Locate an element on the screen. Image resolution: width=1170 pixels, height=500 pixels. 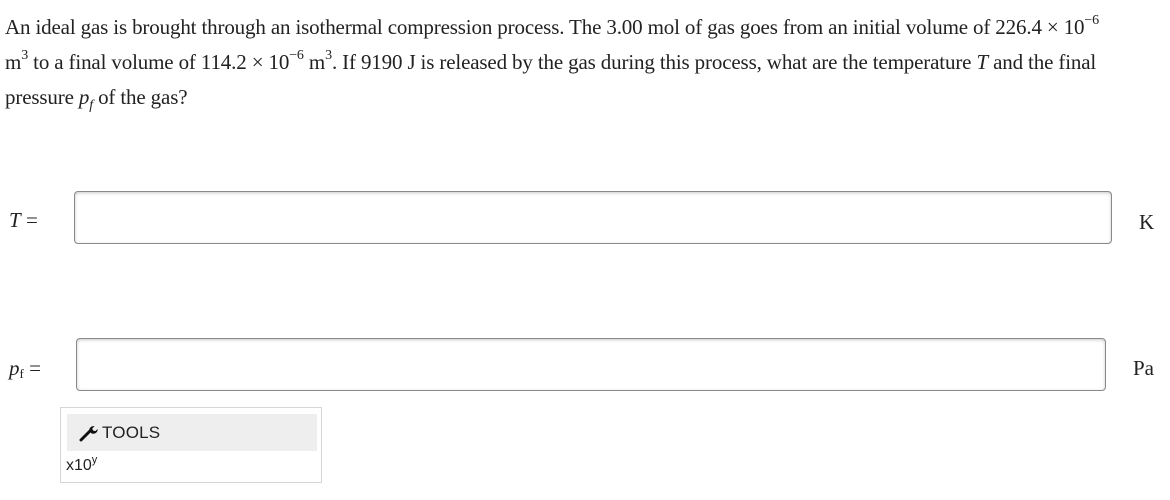
tools-button: TOOLS is located at coordinates (192, 432).